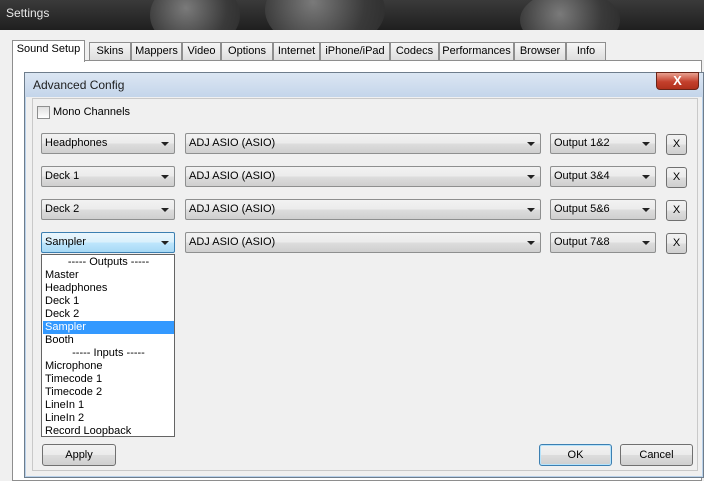 Image resolution: width=704 pixels, height=481 pixels. What do you see at coordinates (62, 209) in the screenshot?
I see `channel-select-value: Deck 2` at bounding box center [62, 209].